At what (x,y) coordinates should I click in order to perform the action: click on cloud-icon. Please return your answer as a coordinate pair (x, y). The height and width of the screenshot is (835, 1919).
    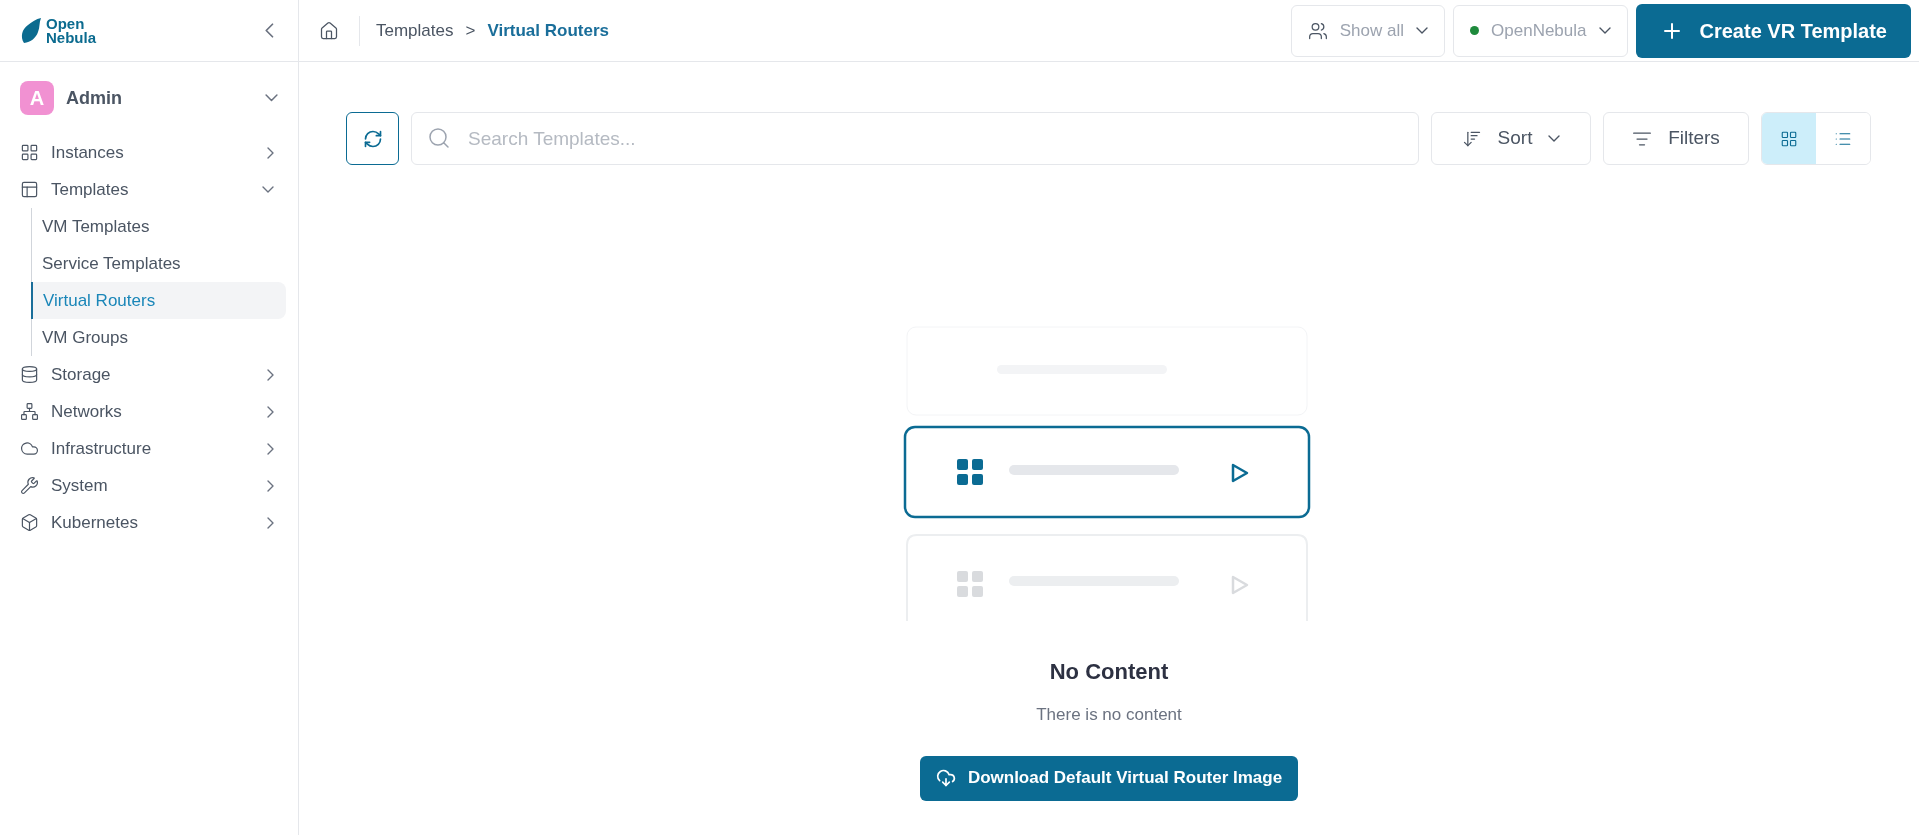
    Looking at the image, I should click on (29, 448).